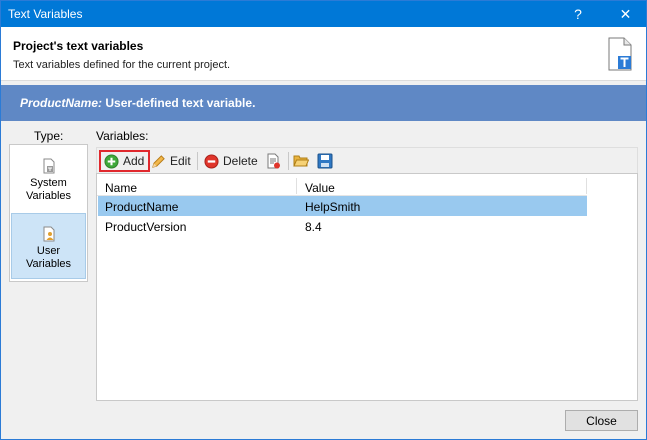 This screenshot has width=647, height=440. What do you see at coordinates (333, 207) in the screenshot?
I see `cell-value: HelpSmith` at bounding box center [333, 207].